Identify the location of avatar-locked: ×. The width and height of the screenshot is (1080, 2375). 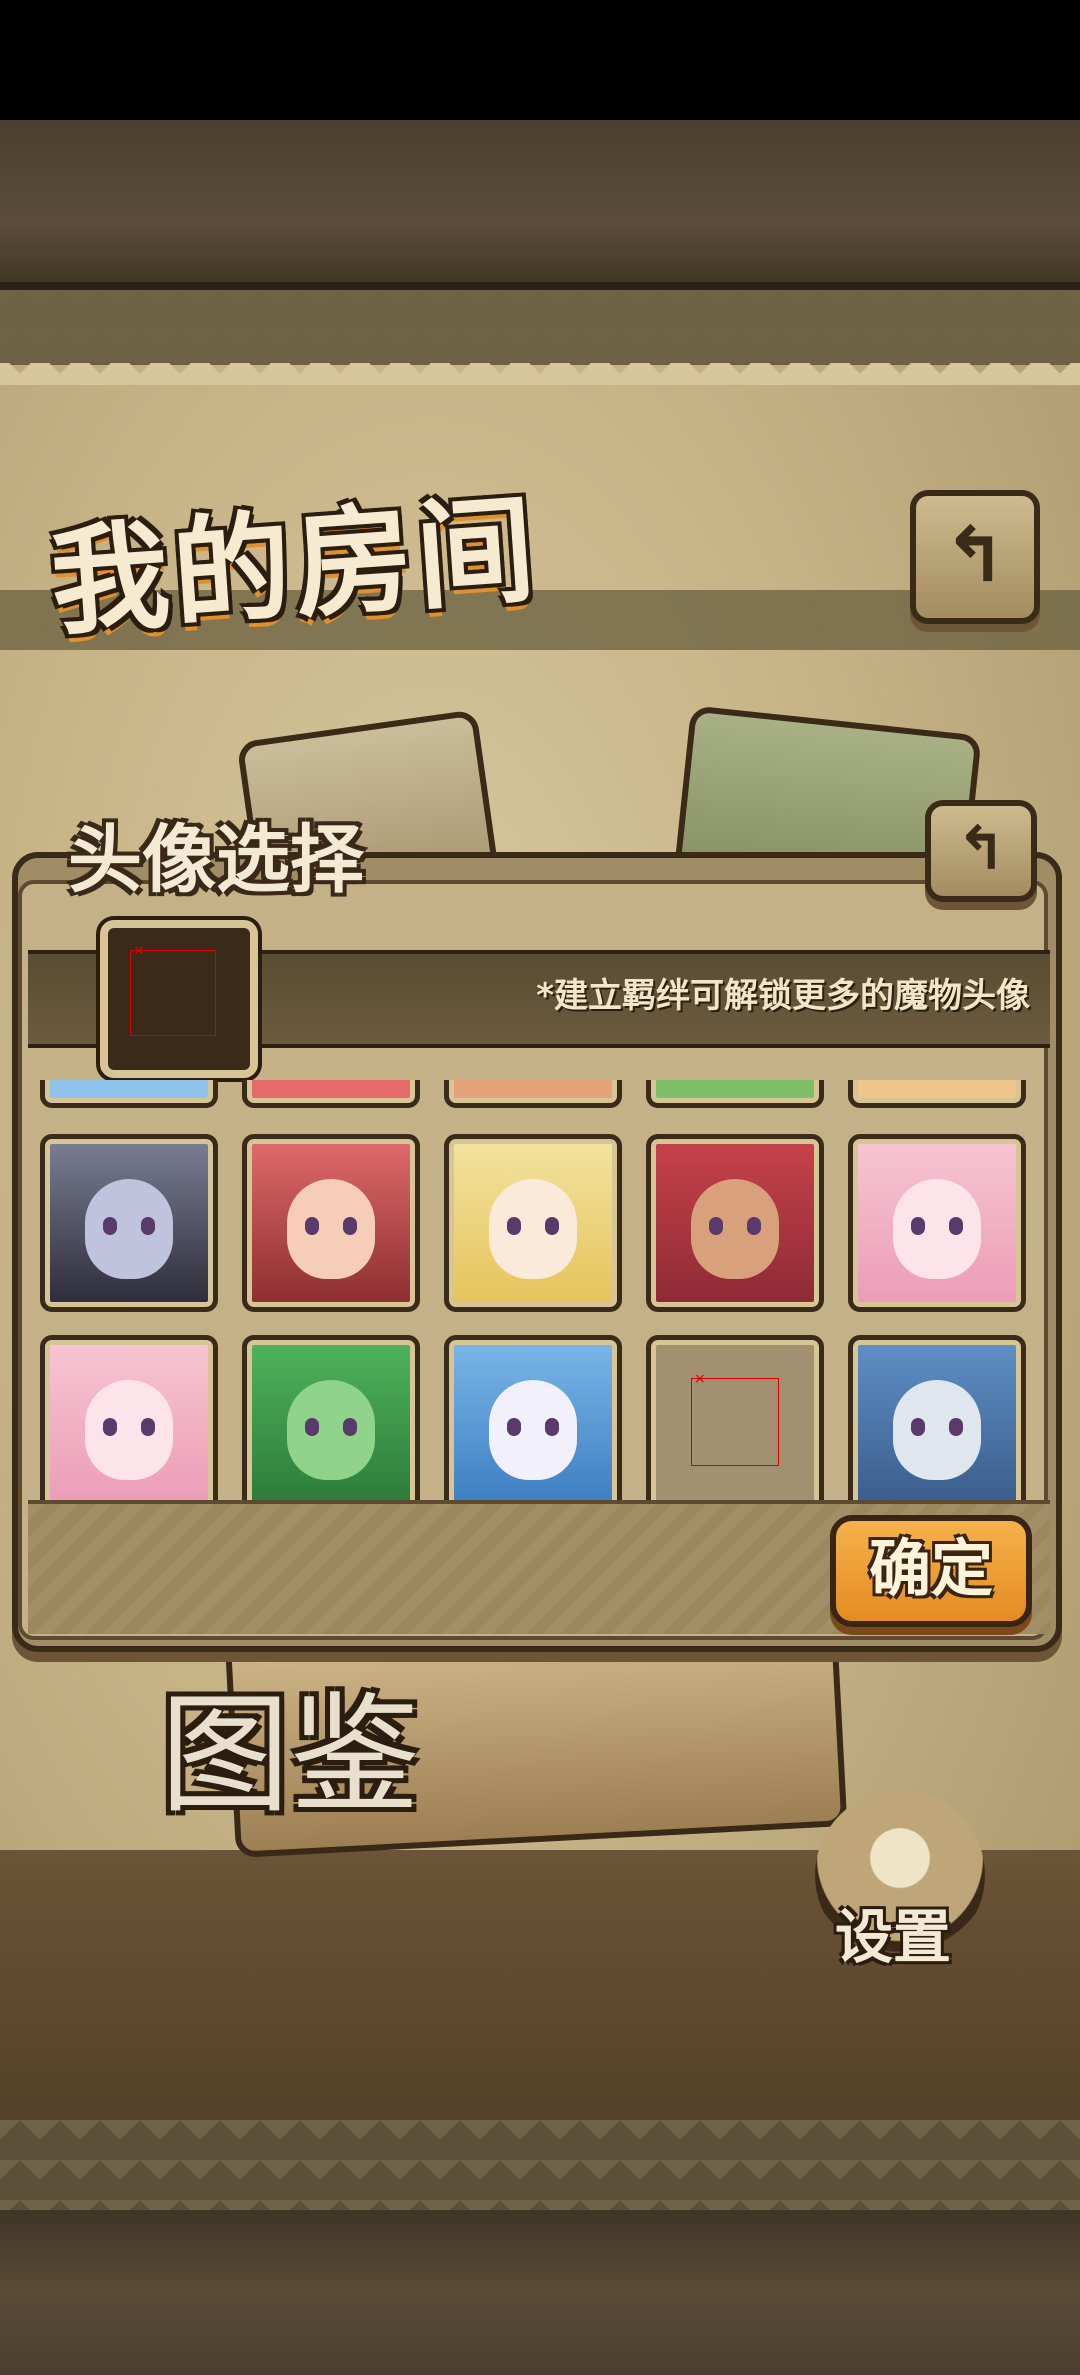
(735, 1423).